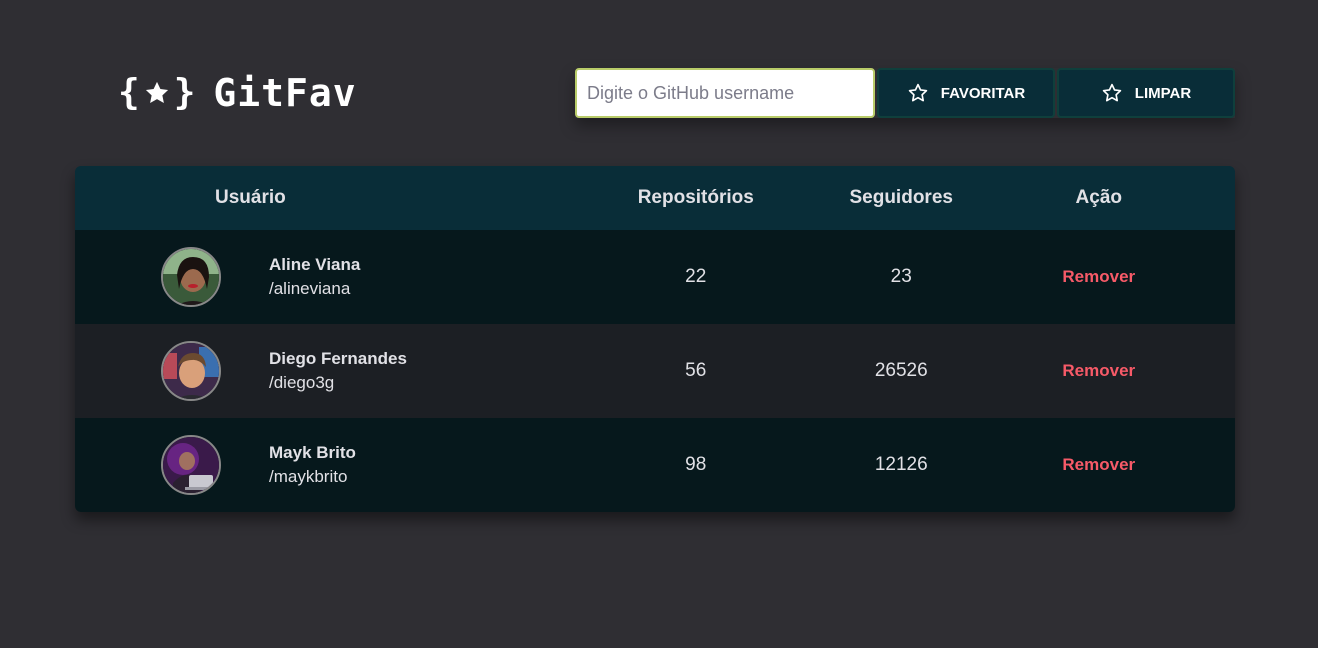  I want to click on app-title: GitFav, so click(285, 93).